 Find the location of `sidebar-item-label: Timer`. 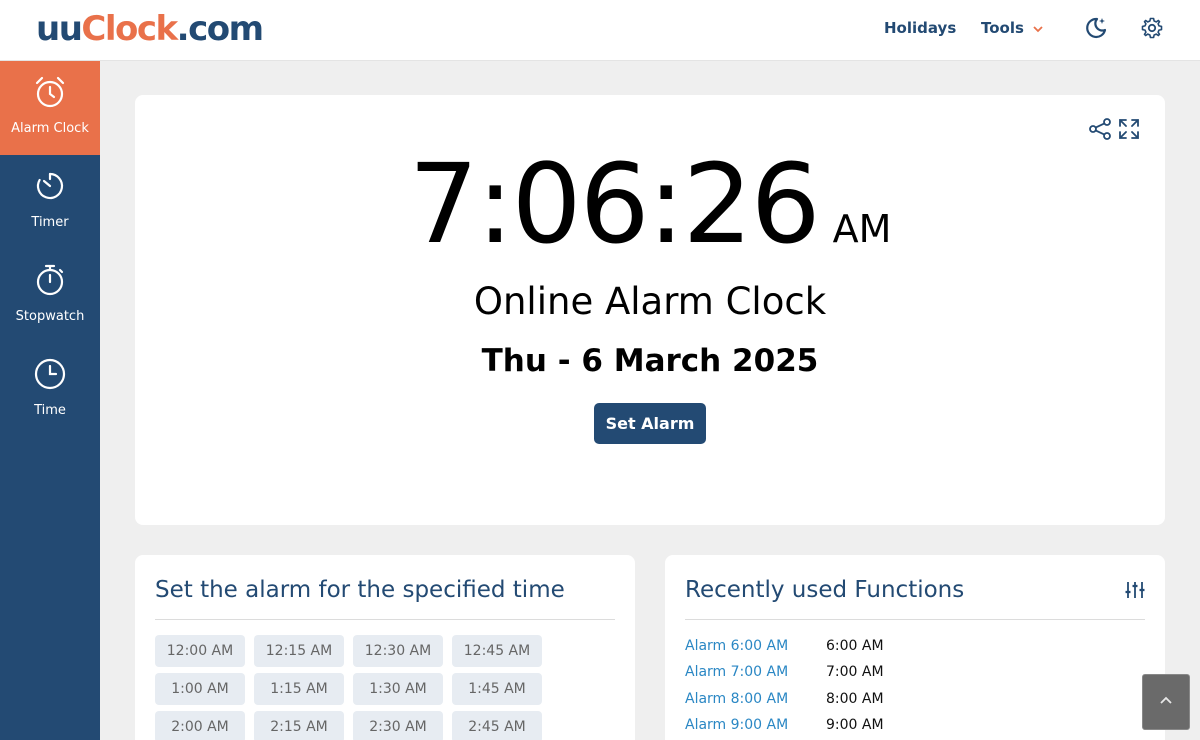

sidebar-item-label: Timer is located at coordinates (50, 222).